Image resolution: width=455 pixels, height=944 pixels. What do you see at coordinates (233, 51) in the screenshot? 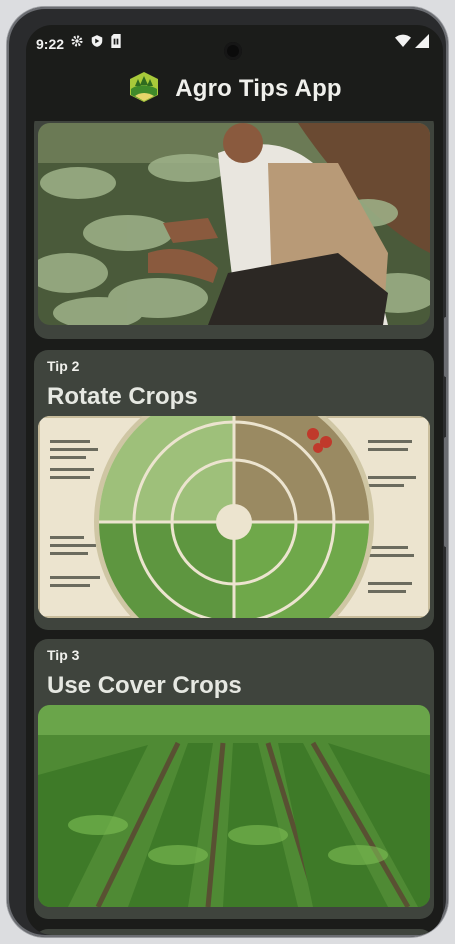
I see `front-camera` at bounding box center [233, 51].